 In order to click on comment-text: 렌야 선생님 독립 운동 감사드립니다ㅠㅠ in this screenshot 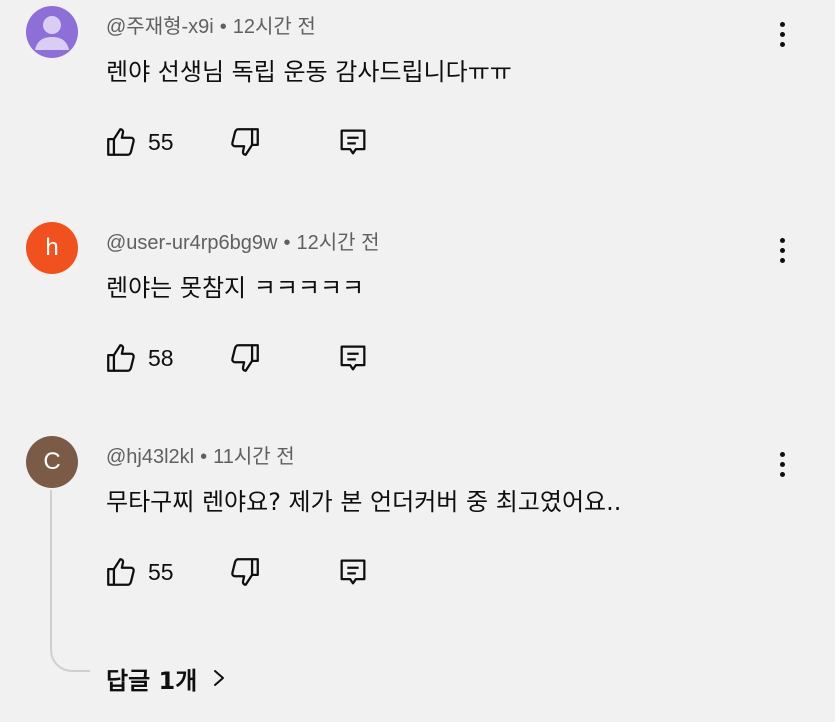, I will do `click(309, 72)`.